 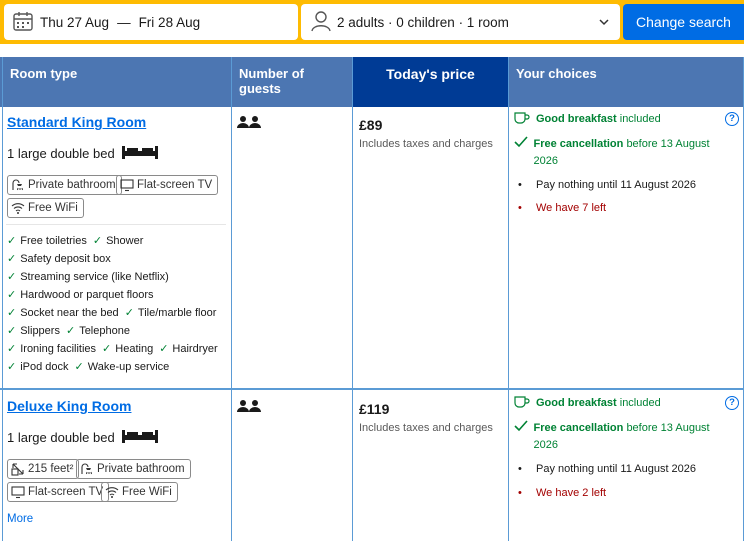 What do you see at coordinates (76, 122) in the screenshot?
I see `room-name-link: Standard King Room` at bounding box center [76, 122].